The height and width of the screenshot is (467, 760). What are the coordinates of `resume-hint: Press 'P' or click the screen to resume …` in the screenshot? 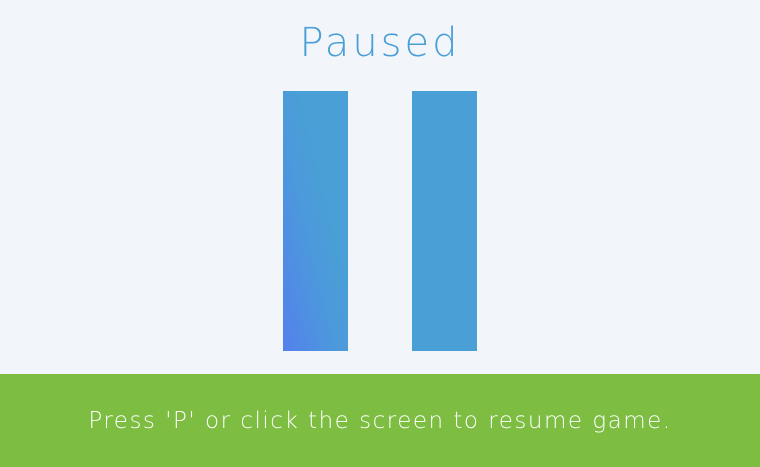 It's located at (380, 420).